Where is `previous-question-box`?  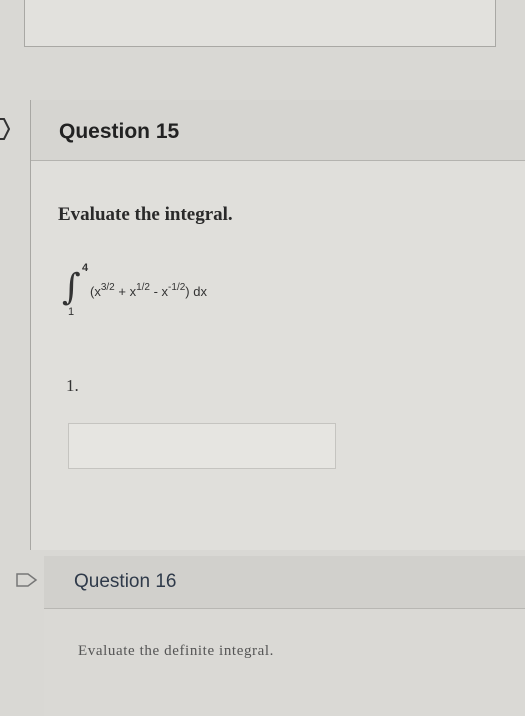
previous-question-box is located at coordinates (260, 23).